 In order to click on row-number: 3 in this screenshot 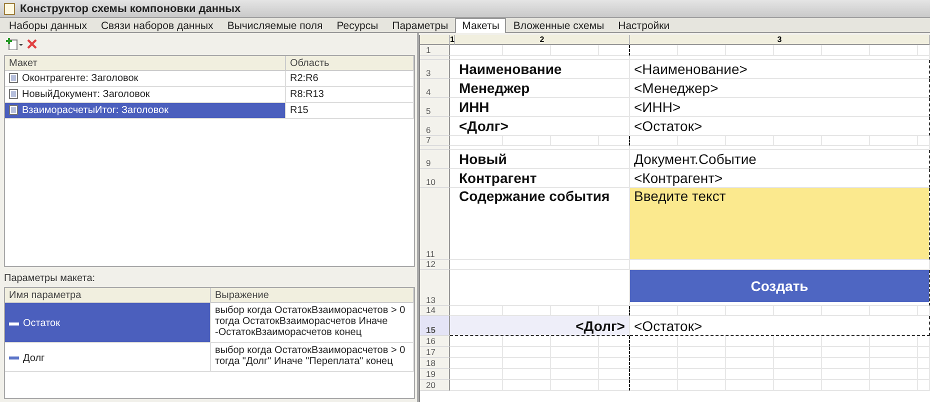, I will do `click(435, 69)`.